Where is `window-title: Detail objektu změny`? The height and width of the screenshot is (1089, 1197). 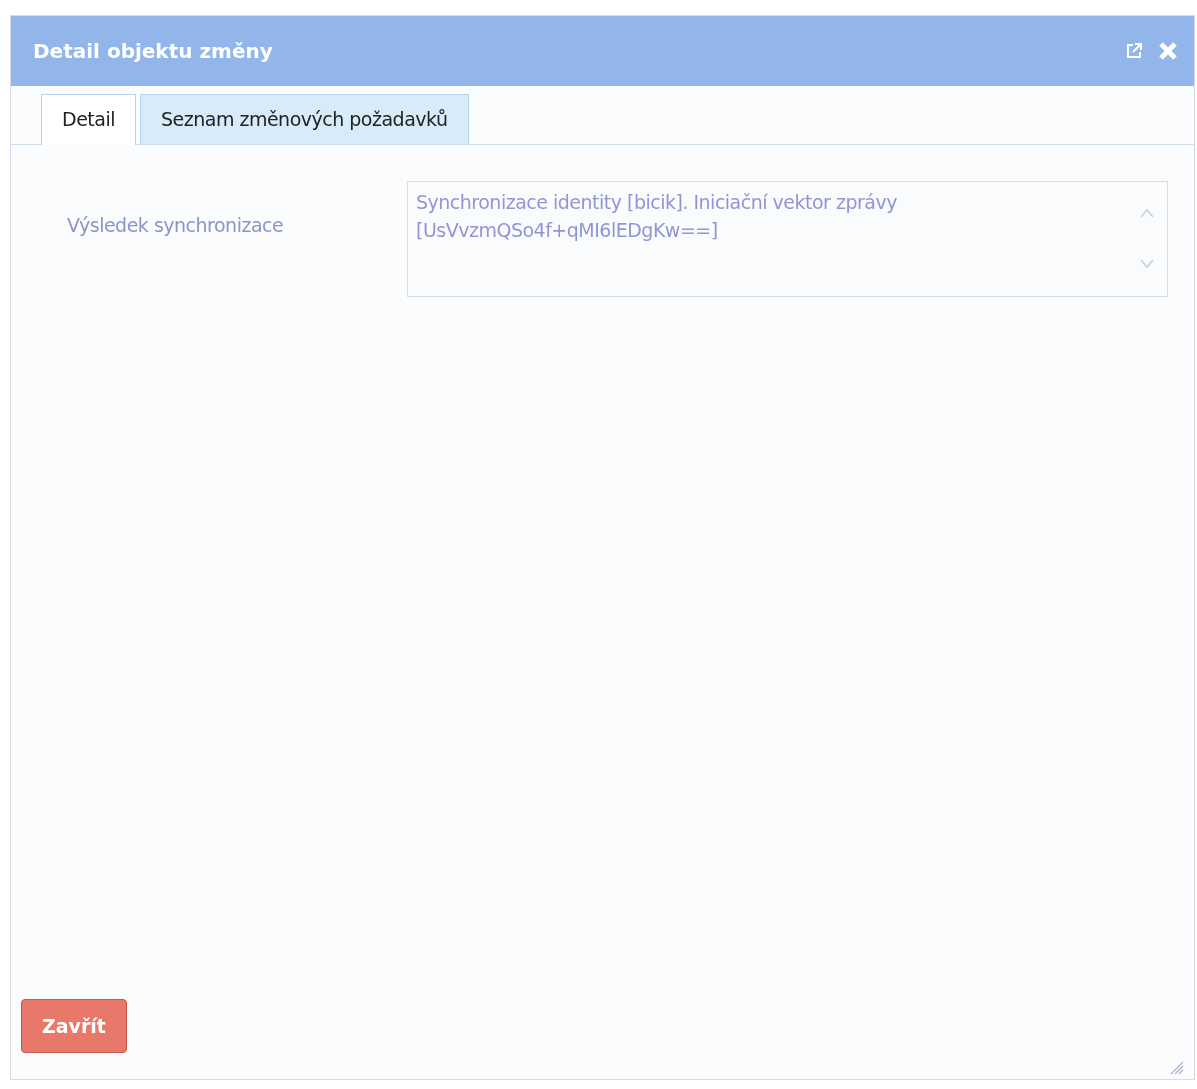
window-title: Detail objektu změny is located at coordinates (153, 51).